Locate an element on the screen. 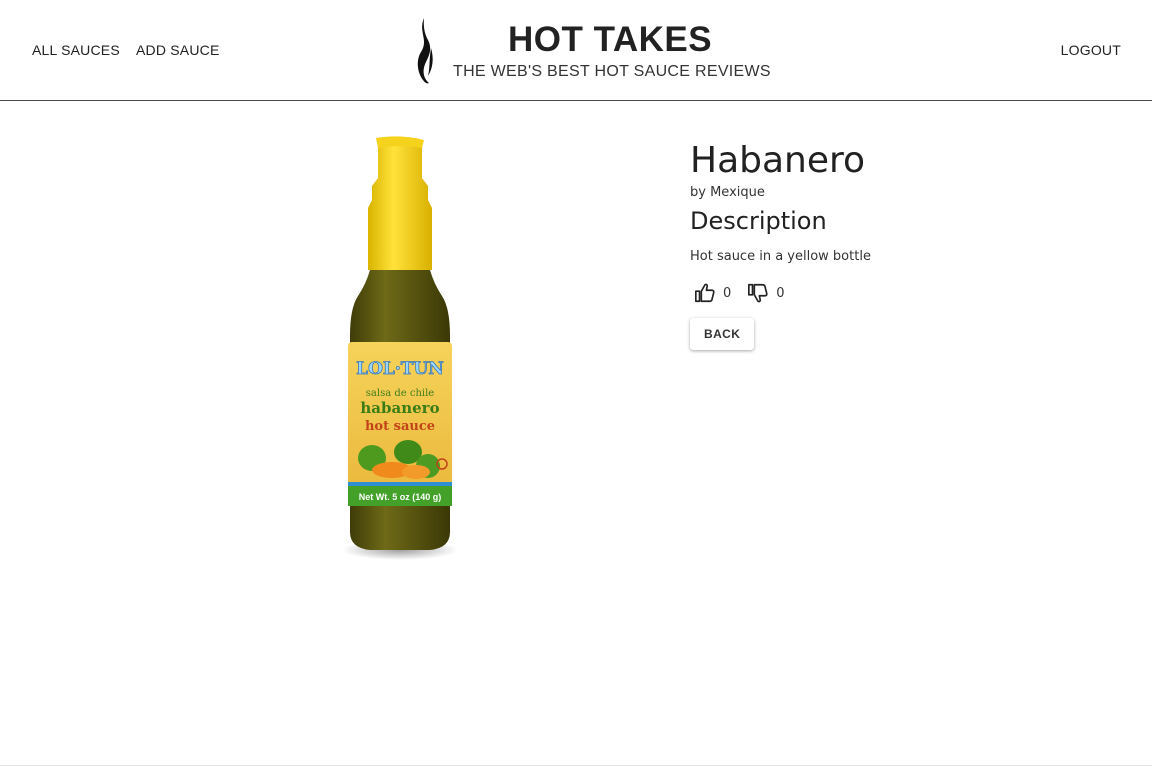 Image resolution: width=1152 pixels, height=766 pixels. nav-add-sauce-link: ADD SAUCE is located at coordinates (177, 50).